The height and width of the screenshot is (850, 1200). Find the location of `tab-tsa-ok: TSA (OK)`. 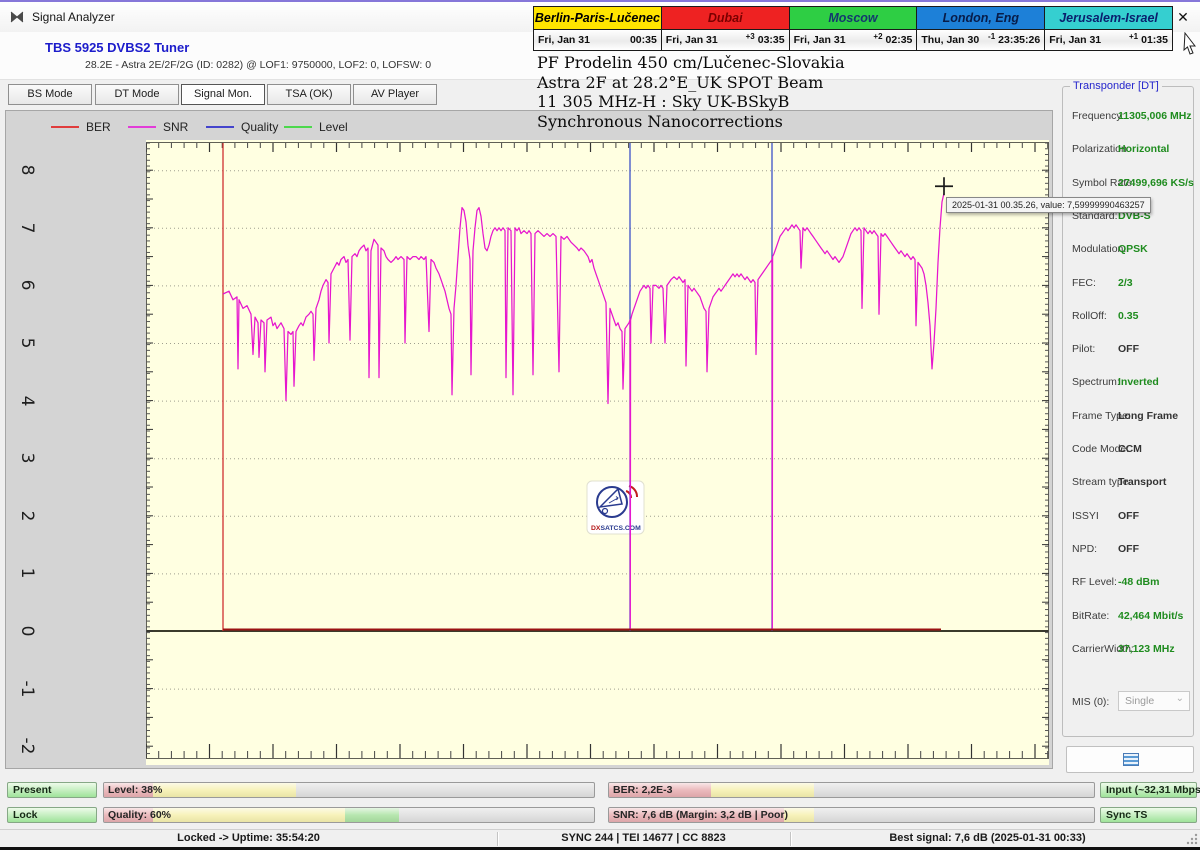

tab-tsa-ok: TSA (OK) is located at coordinates (309, 94).